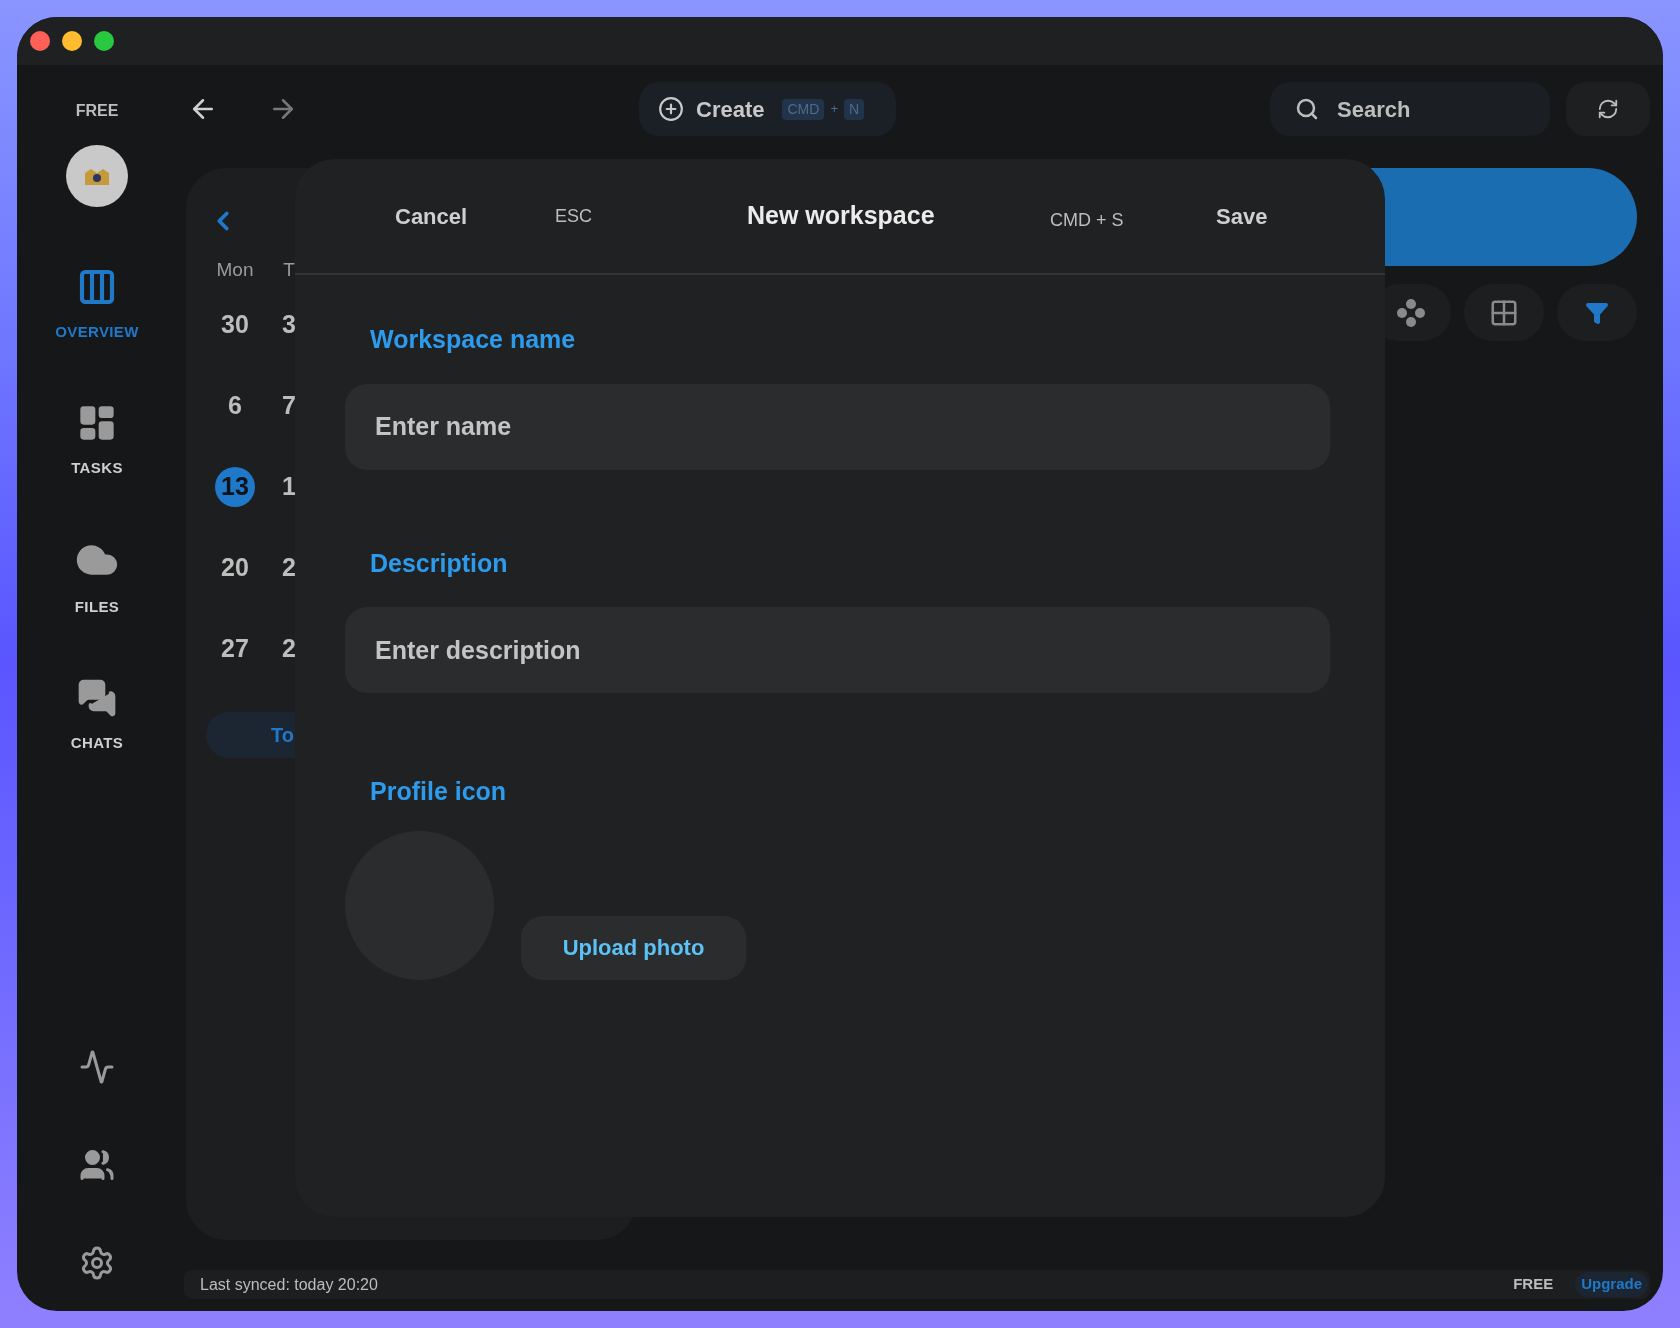 The height and width of the screenshot is (1328, 1680). I want to click on calendar-day: 13, so click(235, 487).